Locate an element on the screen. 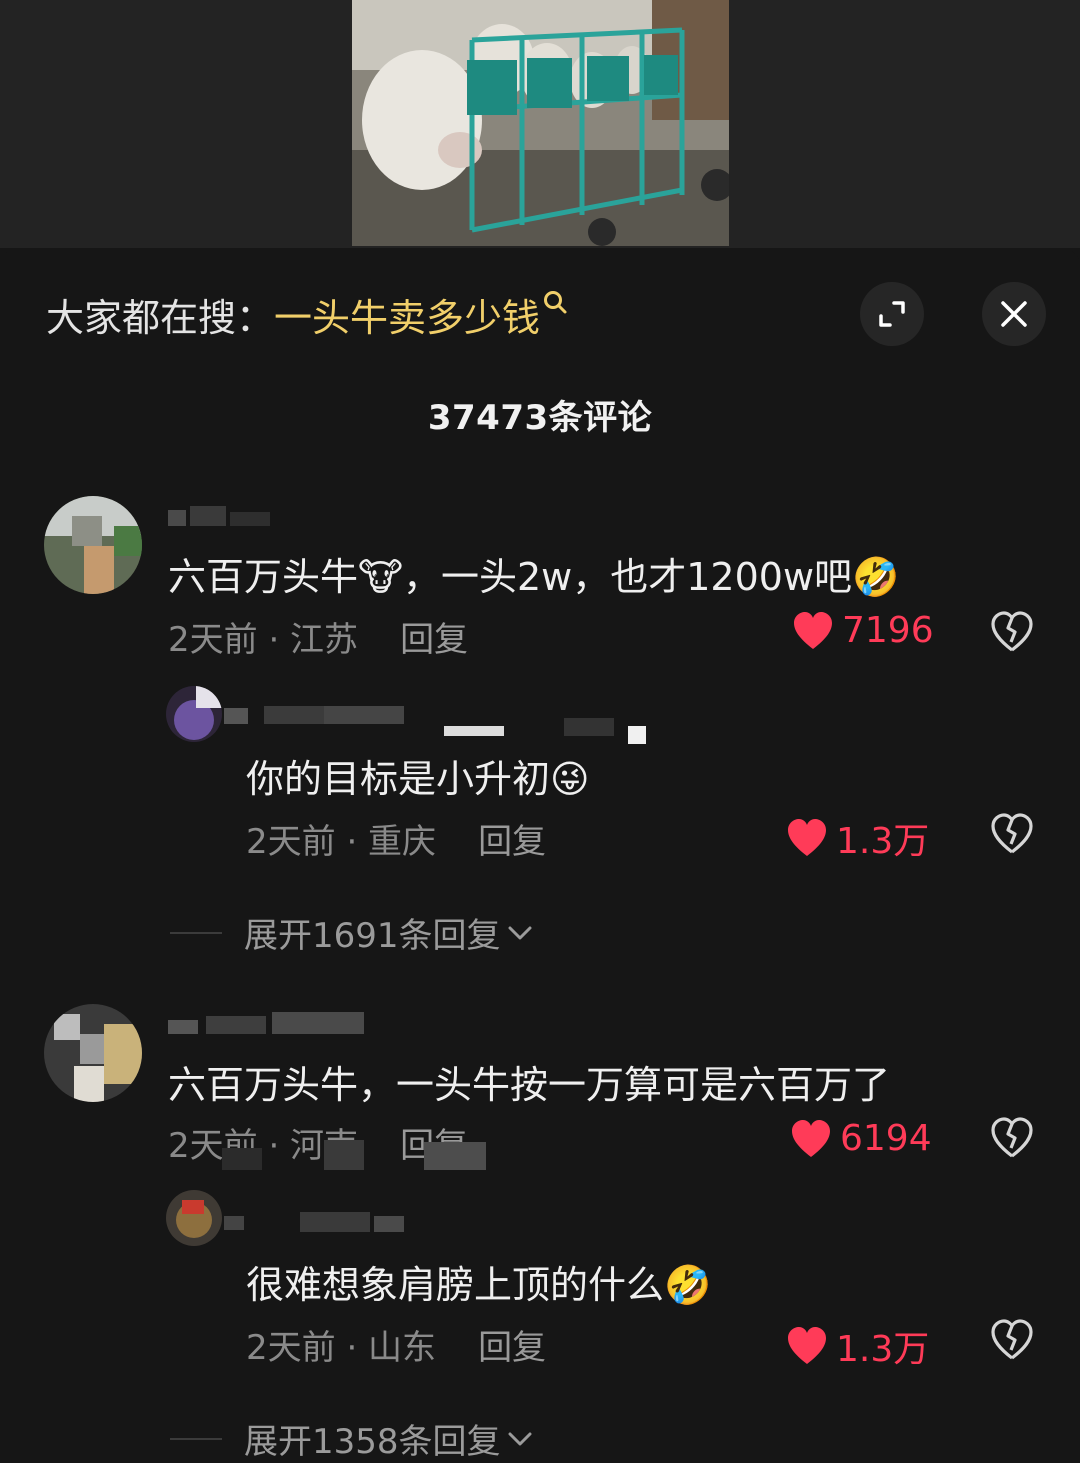  reply-meta: 2天前 · 重庆 回复 is located at coordinates (396, 838).